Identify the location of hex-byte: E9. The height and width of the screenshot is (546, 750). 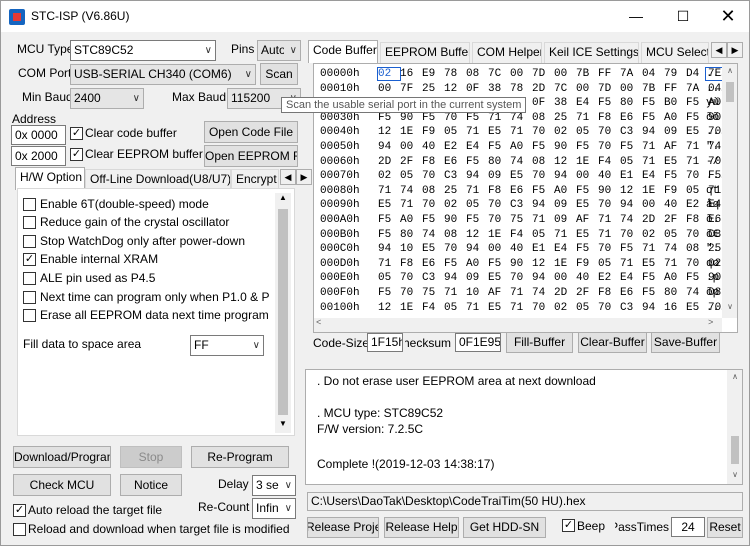
(433, 74).